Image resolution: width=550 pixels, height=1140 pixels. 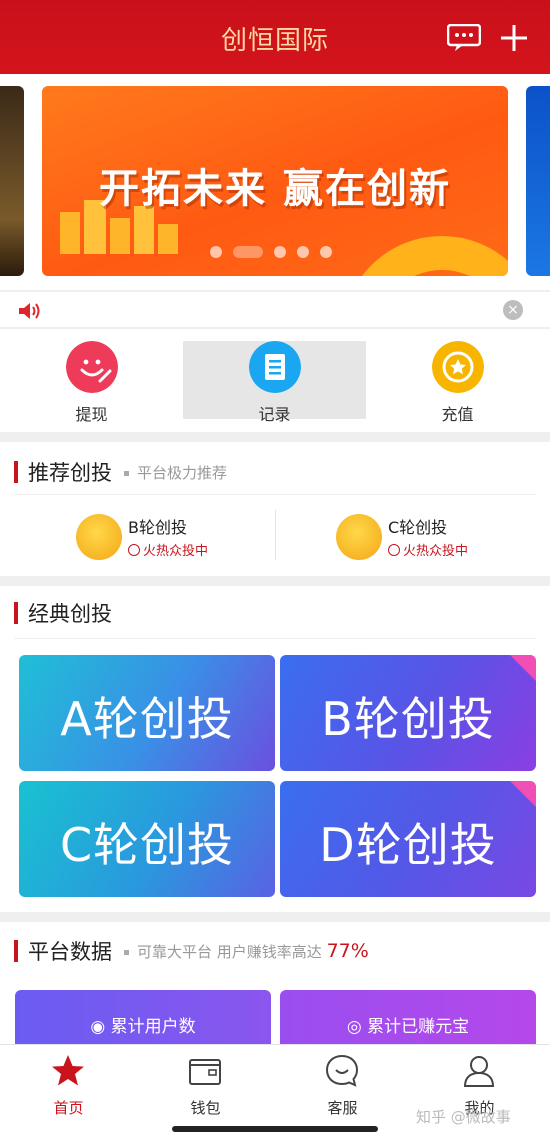 What do you see at coordinates (425, 256) in the screenshot?
I see `banner-decoration` at bounding box center [425, 256].